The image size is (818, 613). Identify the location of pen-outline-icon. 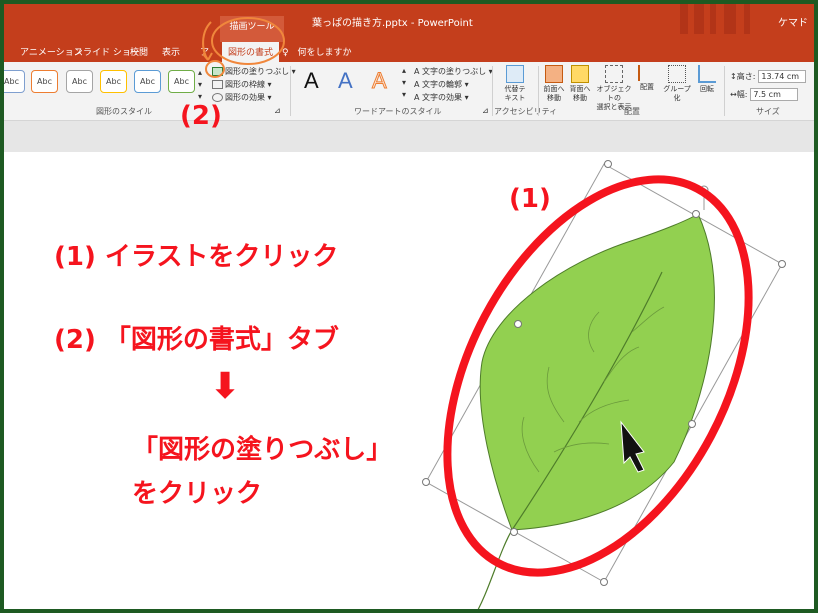
(217, 84).